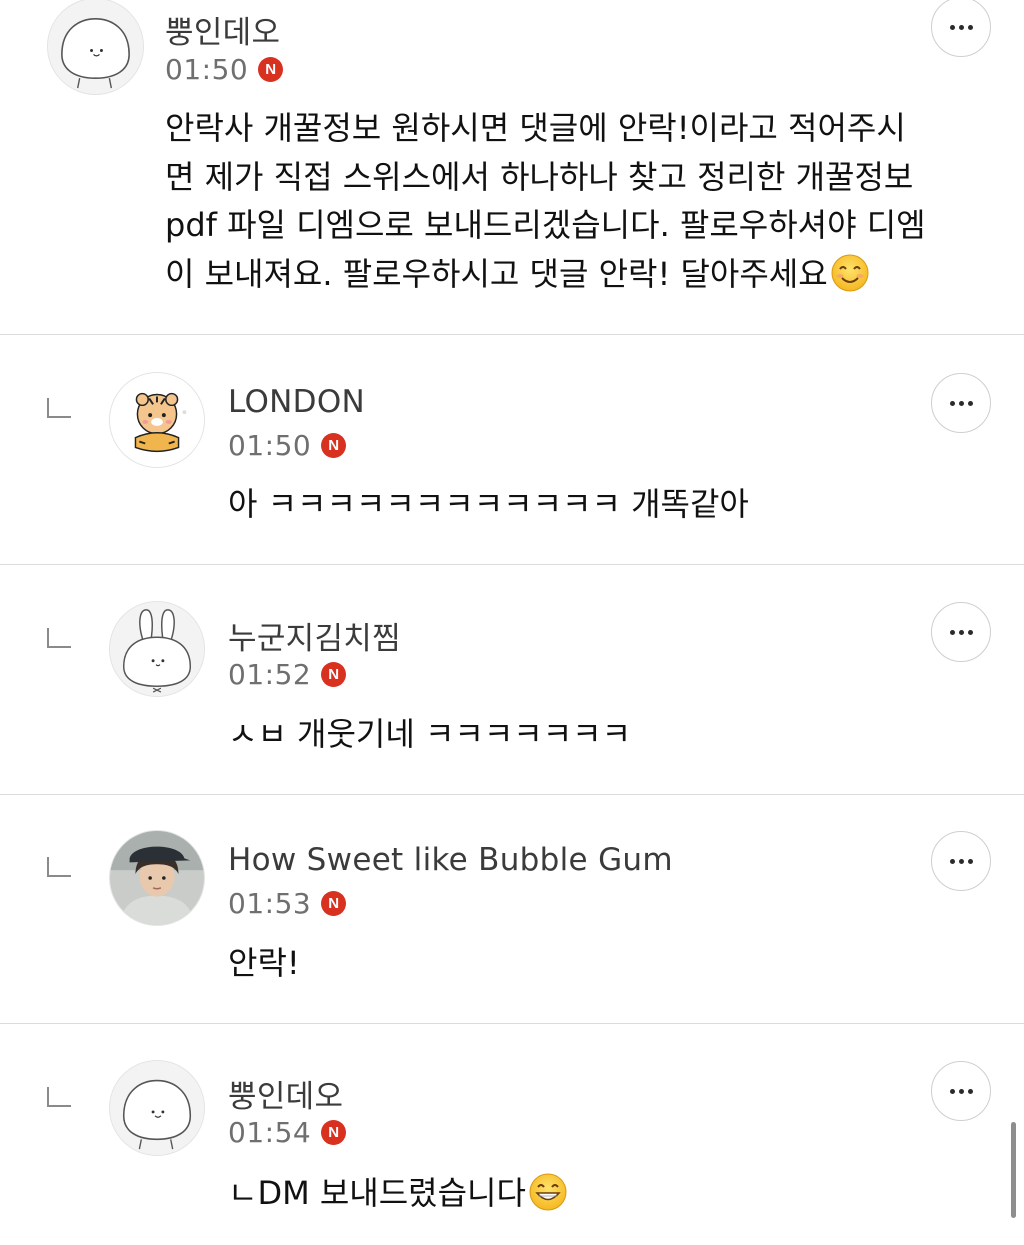  I want to click on timestamp-row: 01:52 N, so click(287, 674).